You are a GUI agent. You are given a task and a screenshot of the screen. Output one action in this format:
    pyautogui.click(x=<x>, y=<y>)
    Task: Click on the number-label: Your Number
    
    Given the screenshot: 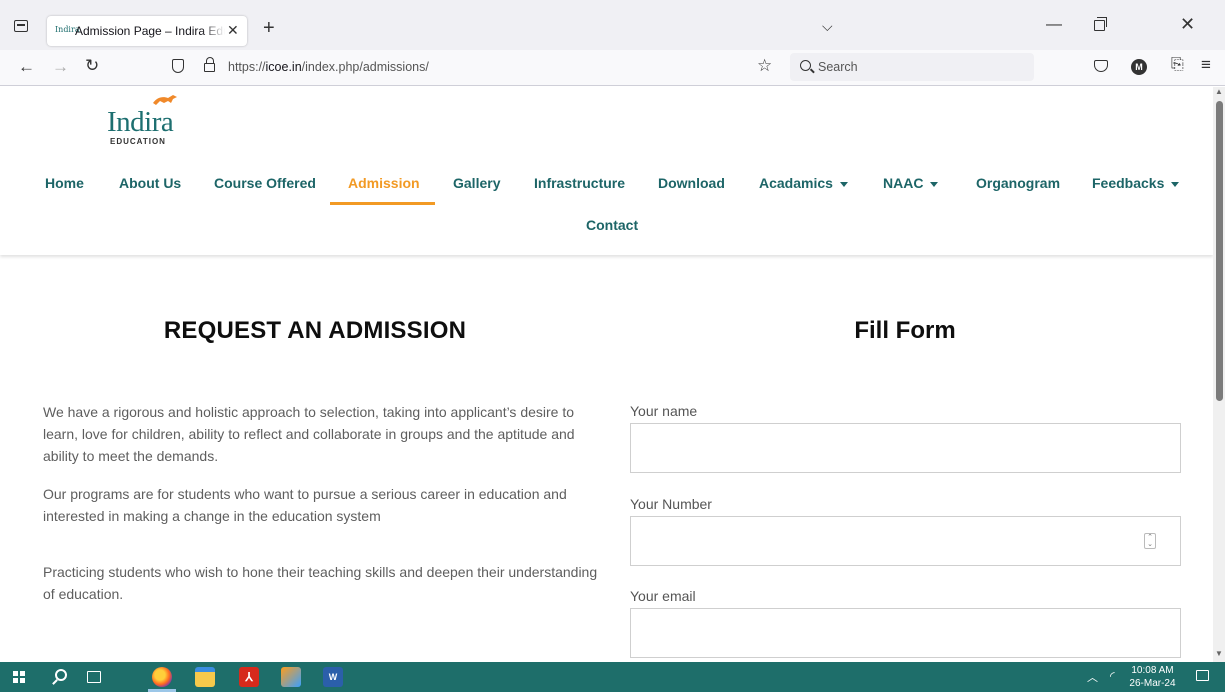 What is the action you would take?
    pyautogui.click(x=671, y=504)
    